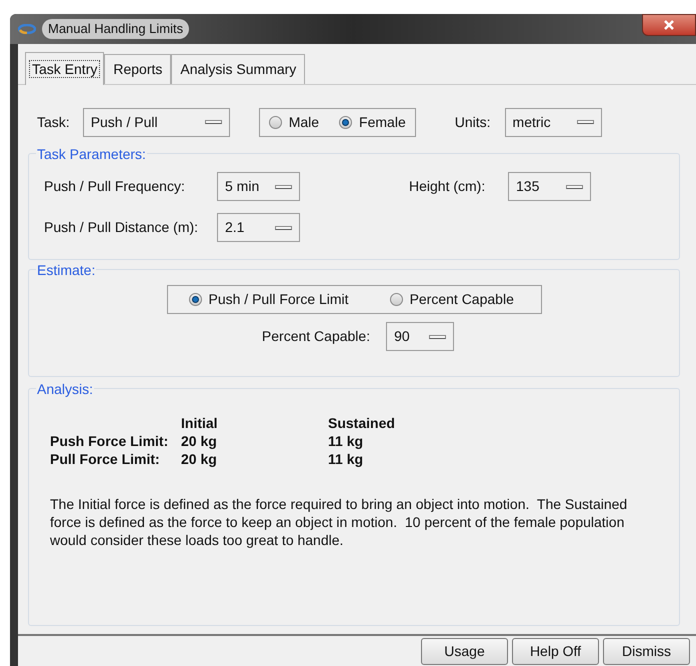 This screenshot has width=696, height=666. What do you see at coordinates (200, 423) in the screenshot?
I see `column-header: Initial` at bounding box center [200, 423].